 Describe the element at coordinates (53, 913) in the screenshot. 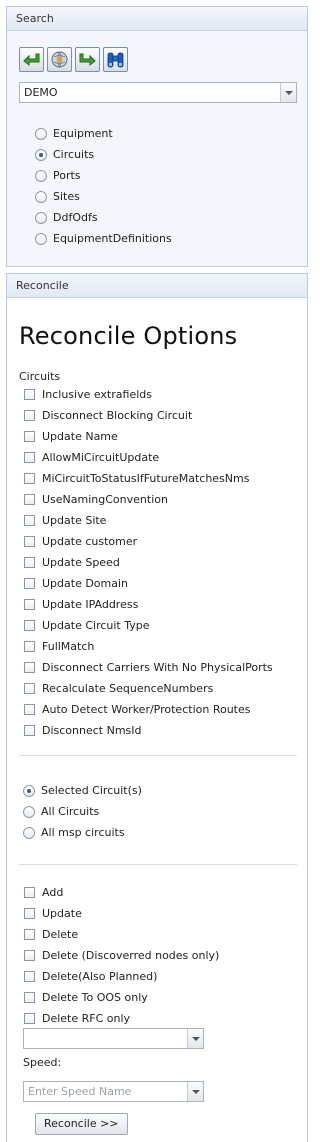

I see `checkbox-update: Update` at that location.